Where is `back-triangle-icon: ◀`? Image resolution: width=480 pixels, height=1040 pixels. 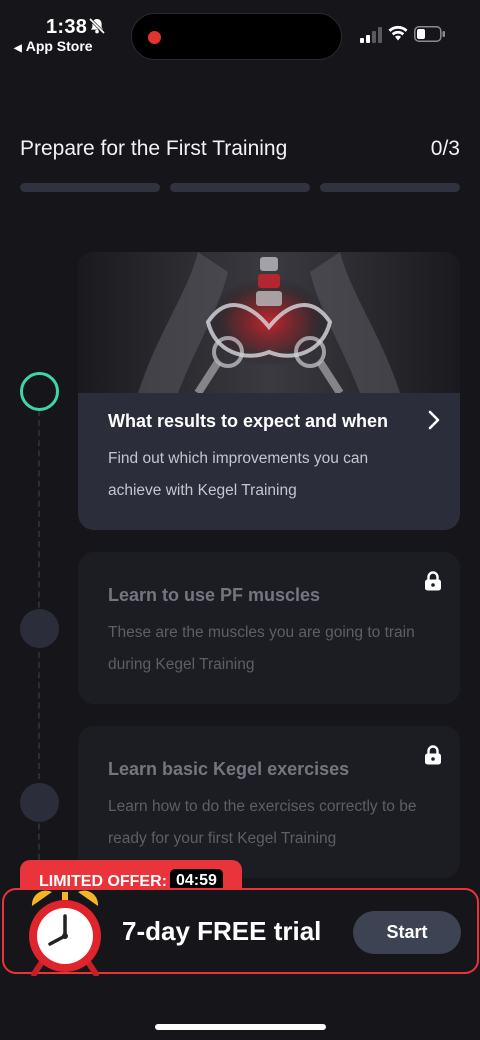
back-triangle-icon: ◀ is located at coordinates (18, 48).